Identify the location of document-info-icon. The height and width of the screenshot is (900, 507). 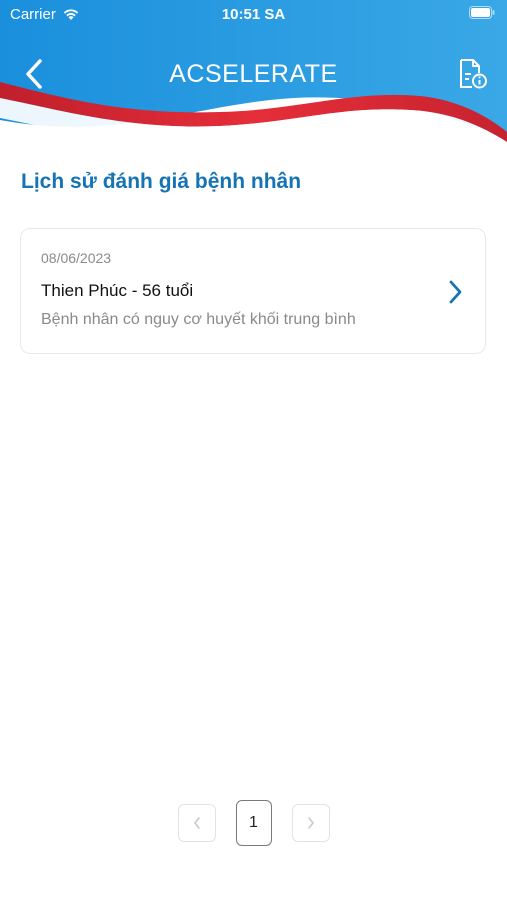
(473, 74).